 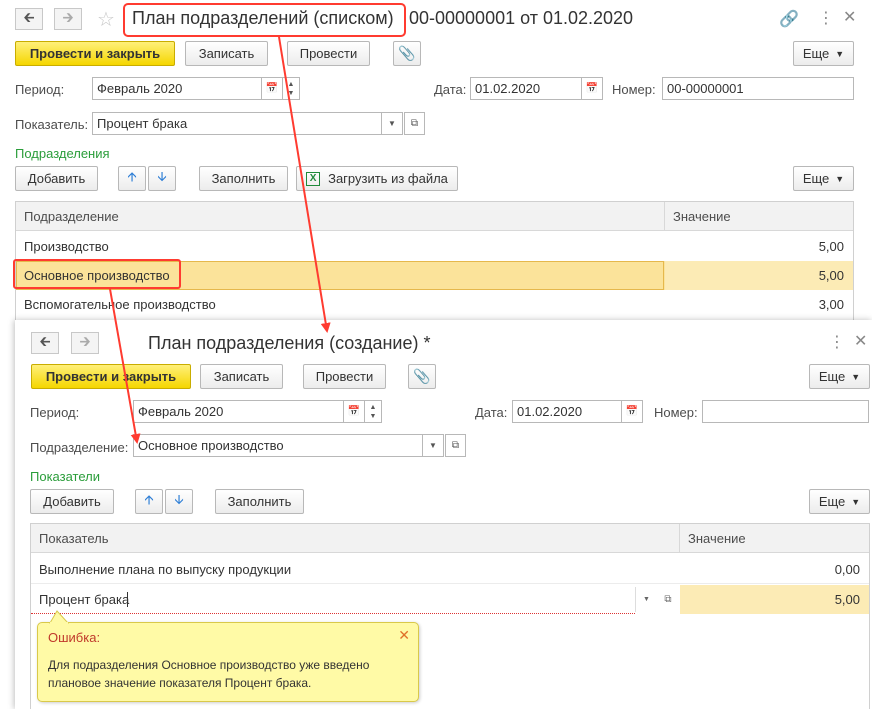 I want to click on arrow-title-to-form, so click(x=304, y=184).